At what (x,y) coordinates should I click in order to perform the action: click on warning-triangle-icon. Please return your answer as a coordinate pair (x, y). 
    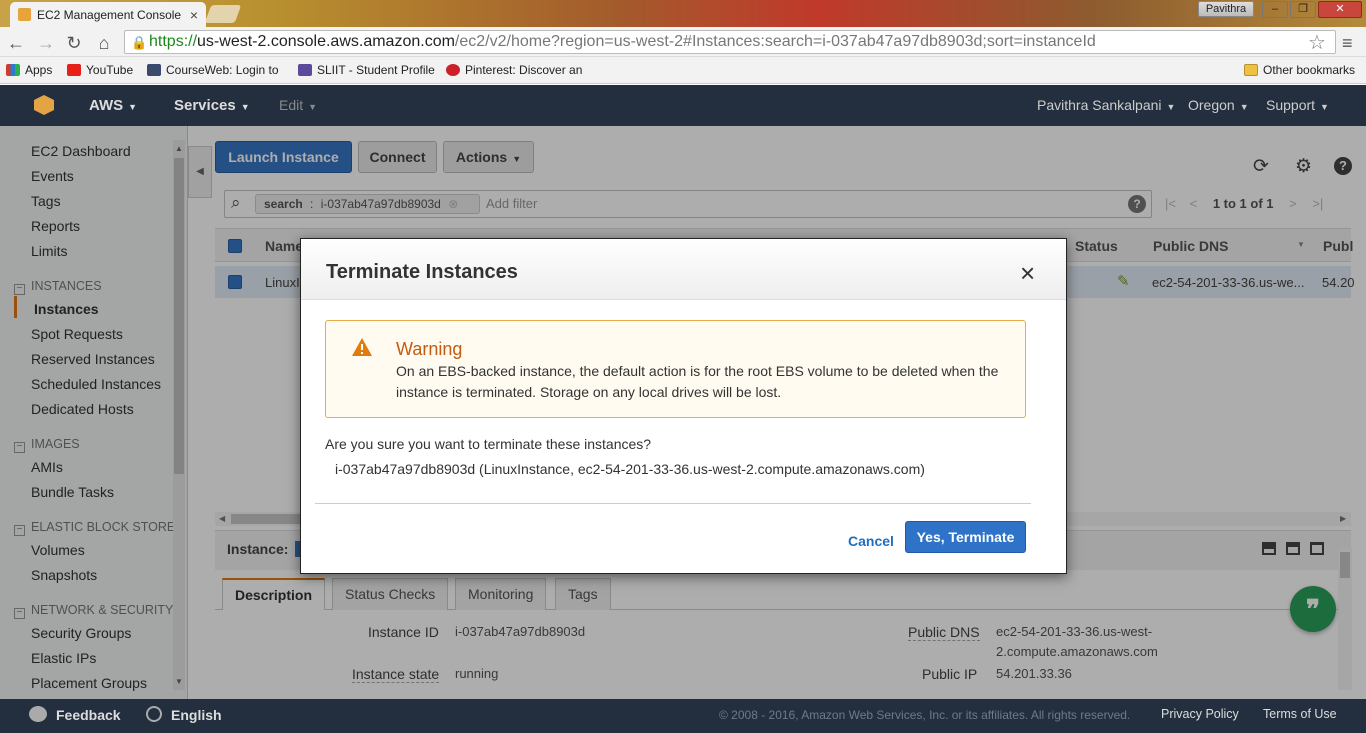
    Looking at the image, I should click on (362, 347).